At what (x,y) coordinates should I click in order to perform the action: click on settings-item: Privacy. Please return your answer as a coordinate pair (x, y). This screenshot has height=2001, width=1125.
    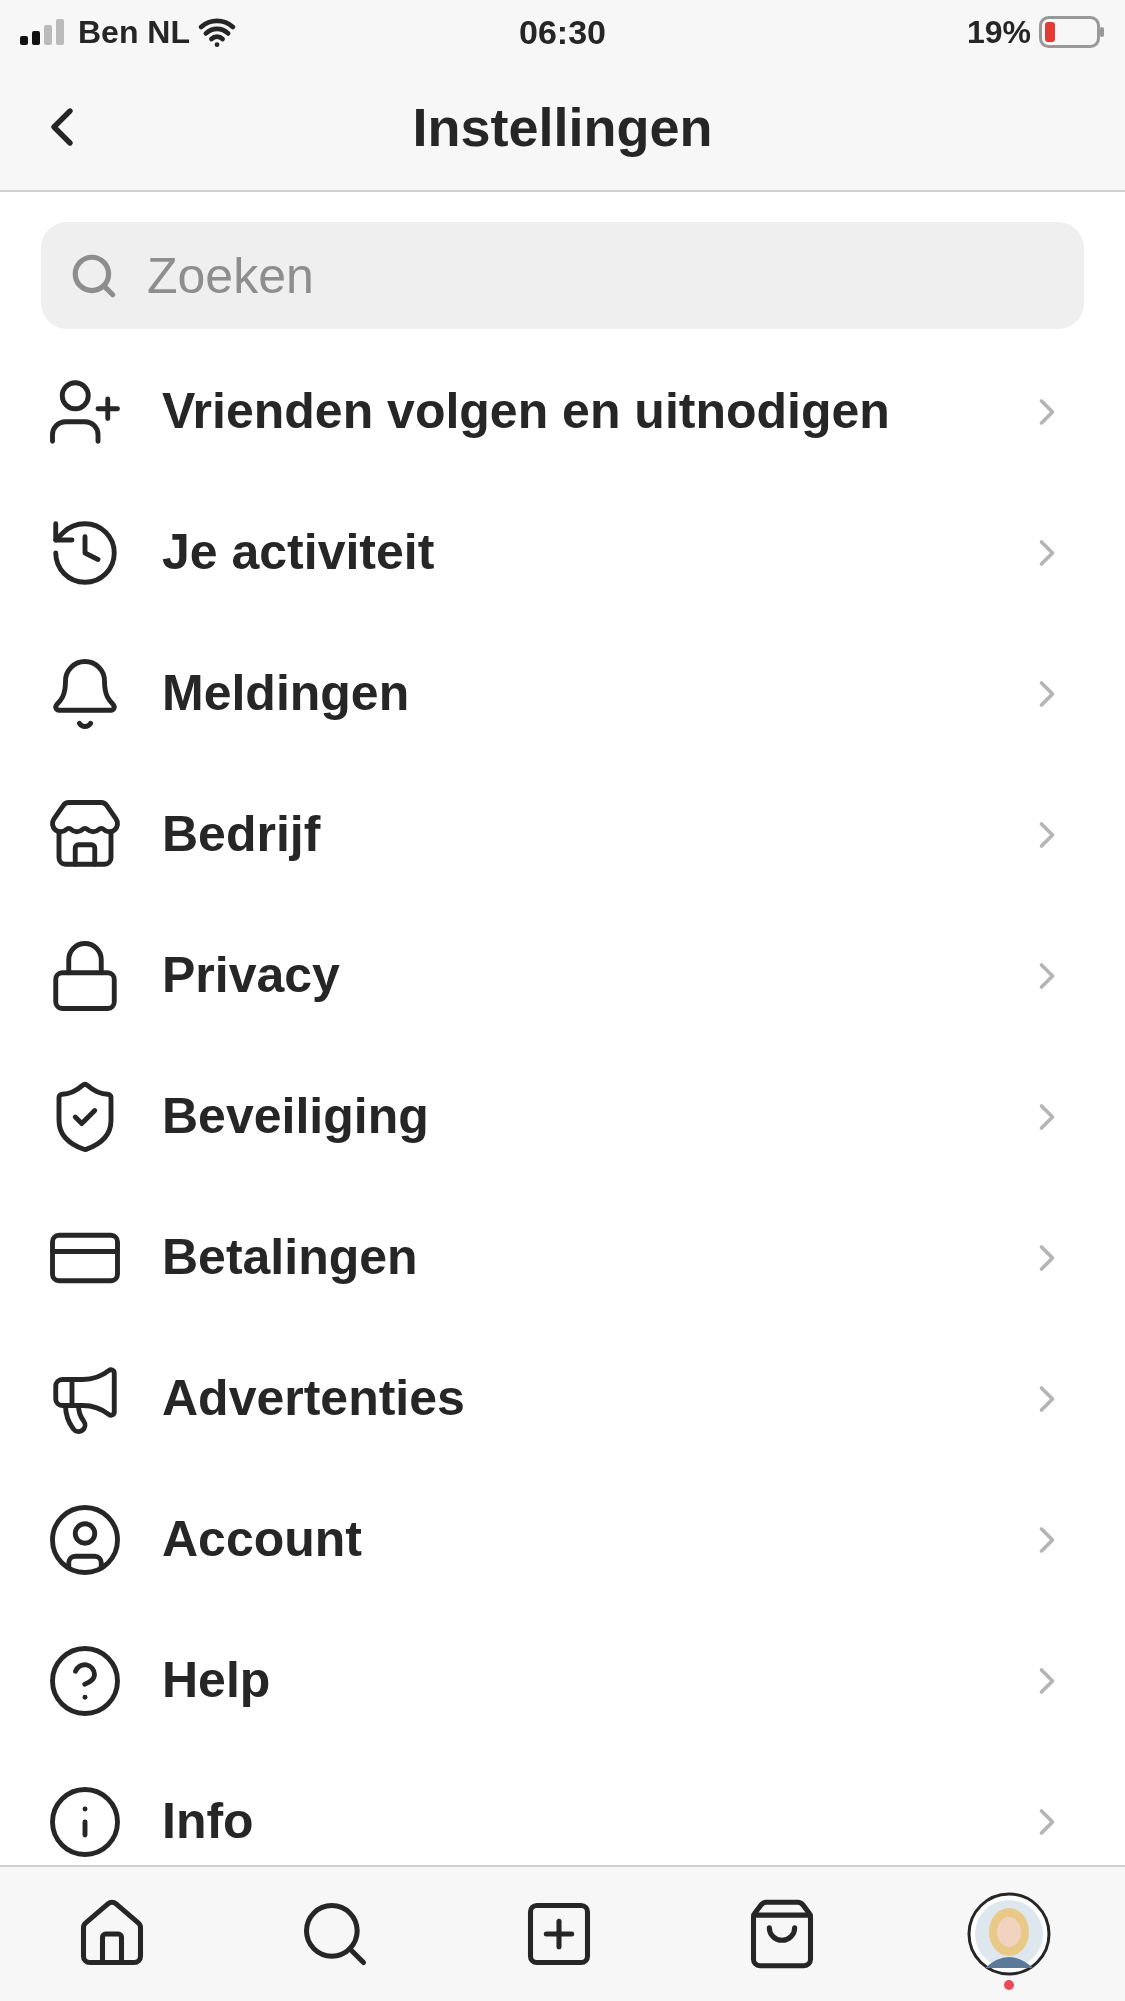
    Looking at the image, I should click on (562, 975).